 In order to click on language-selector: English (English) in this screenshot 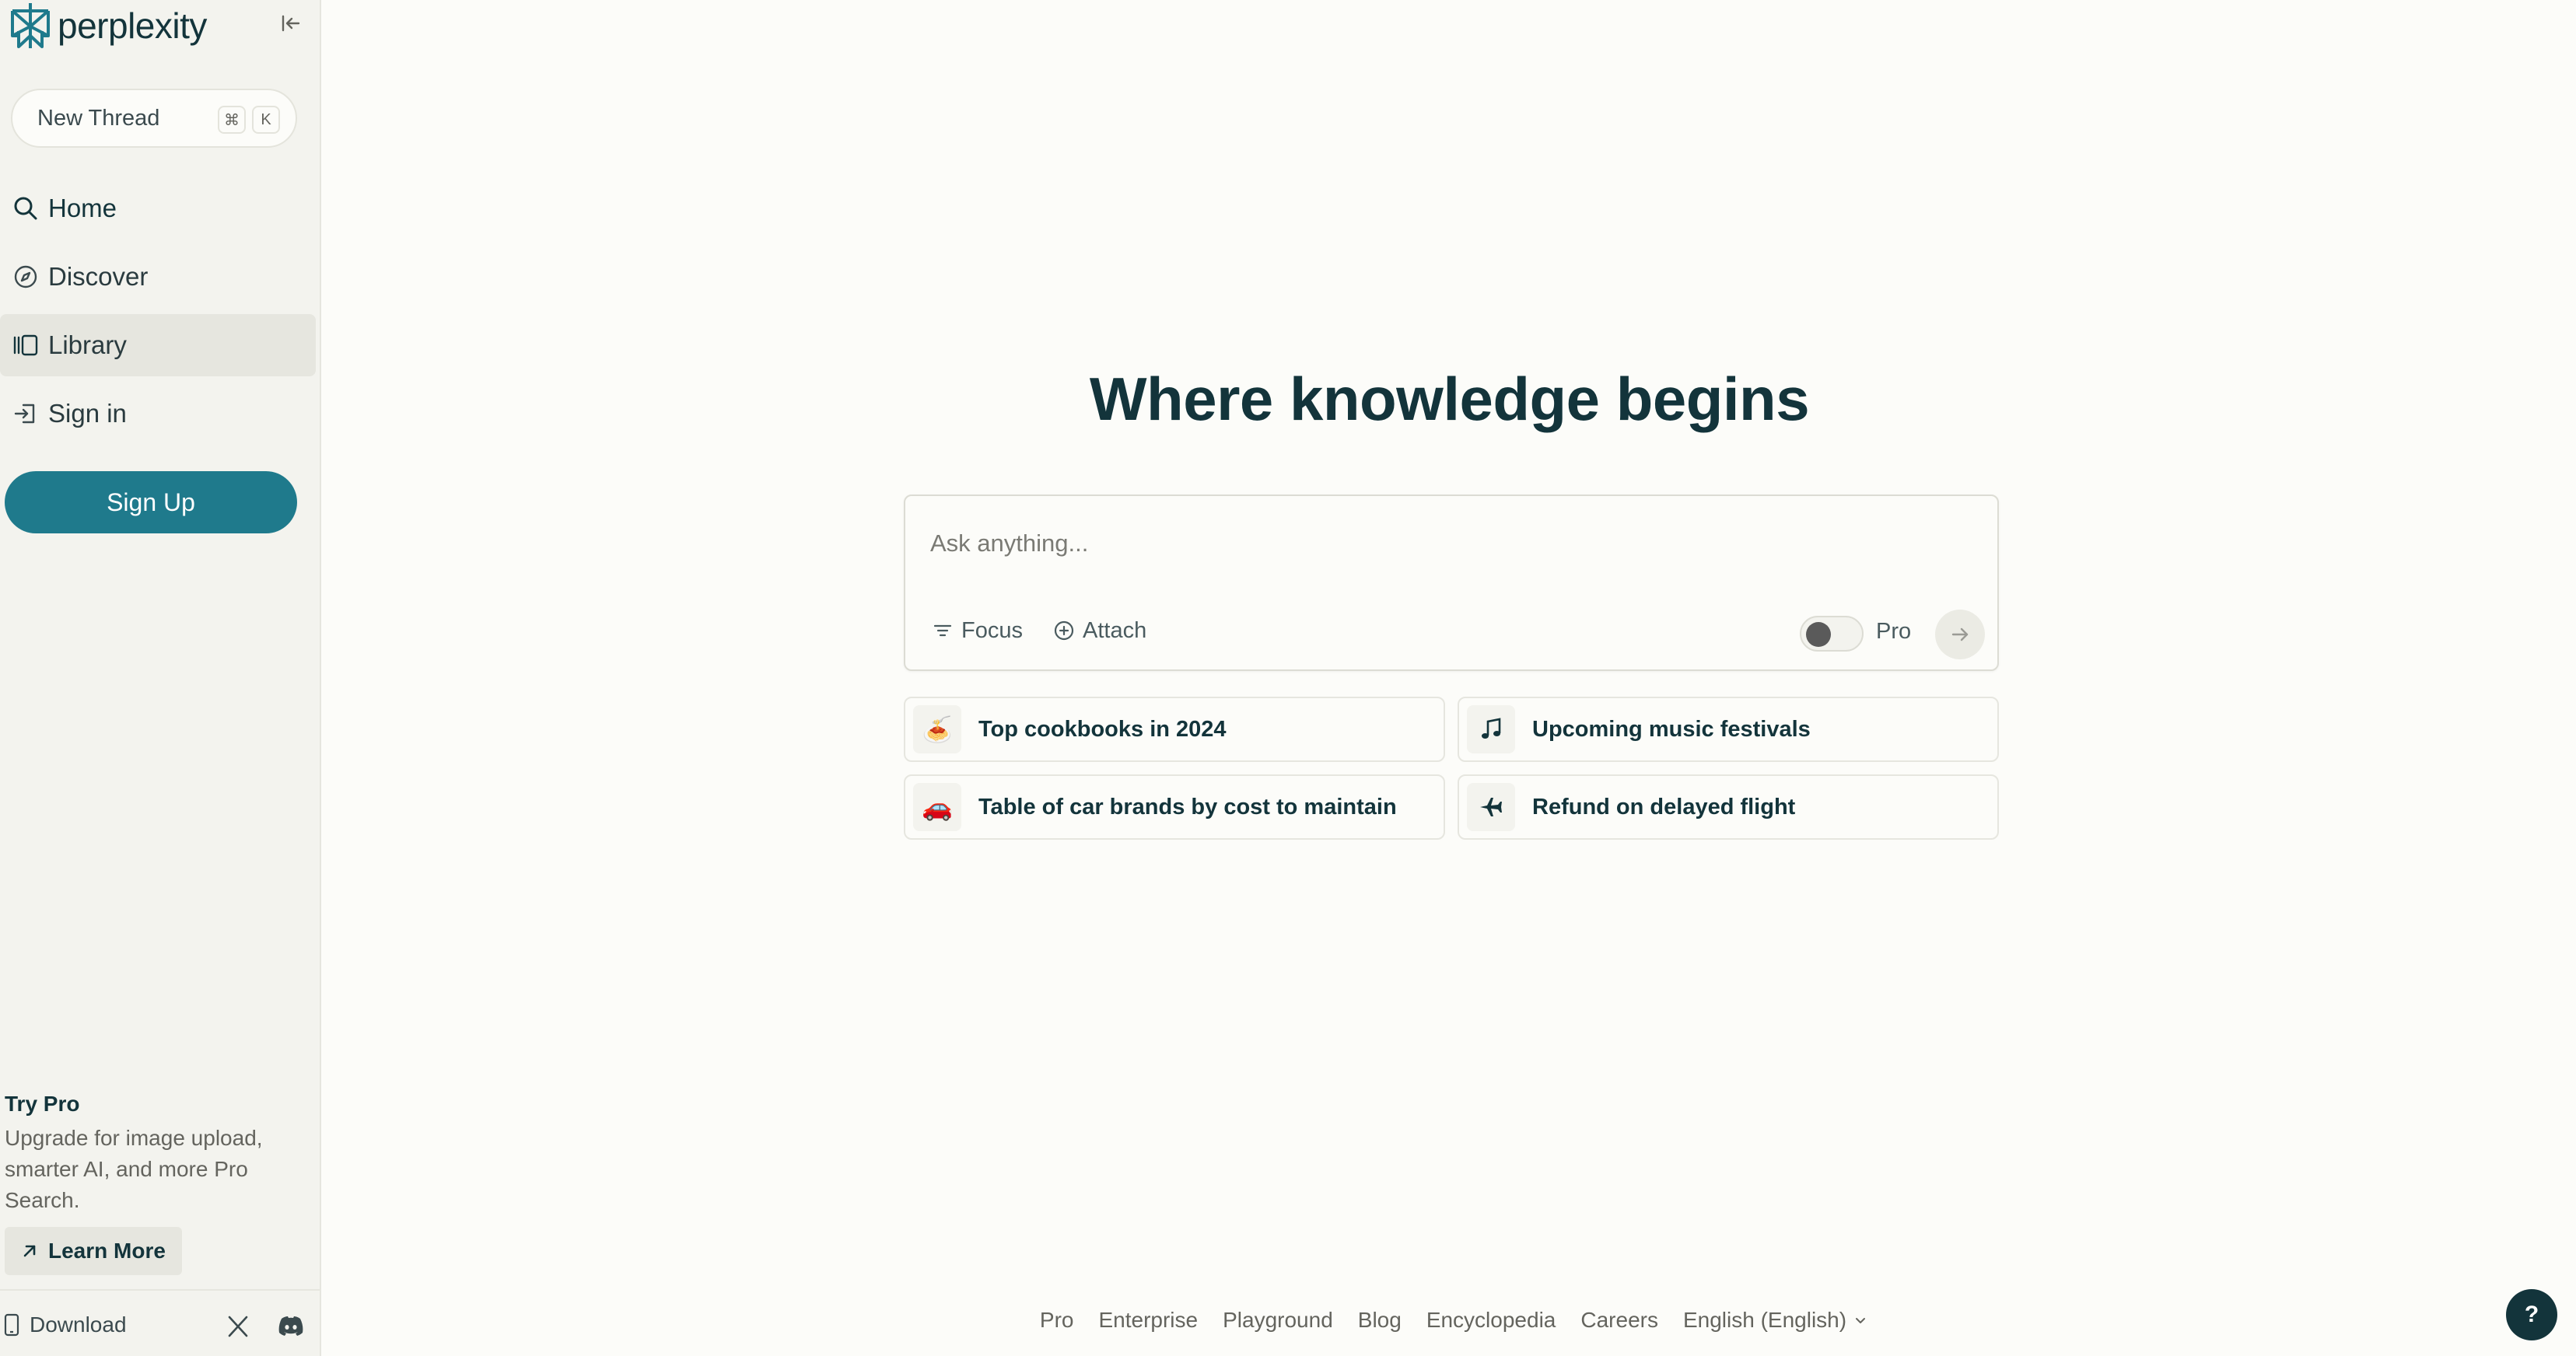, I will do `click(1776, 1320)`.